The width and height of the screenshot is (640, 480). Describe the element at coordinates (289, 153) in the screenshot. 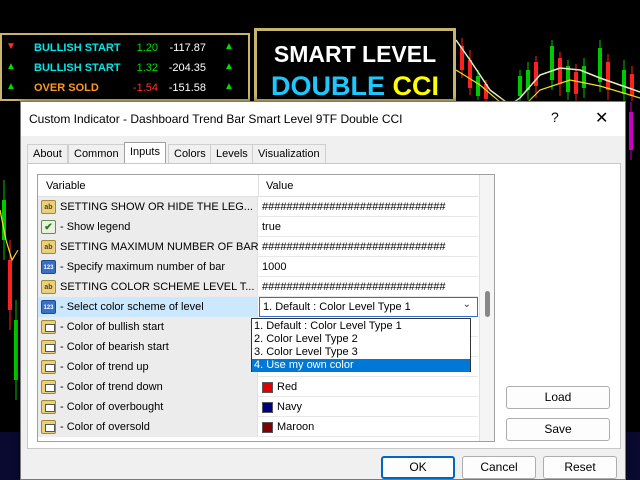

I see `tab-visualization: Visualization` at that location.